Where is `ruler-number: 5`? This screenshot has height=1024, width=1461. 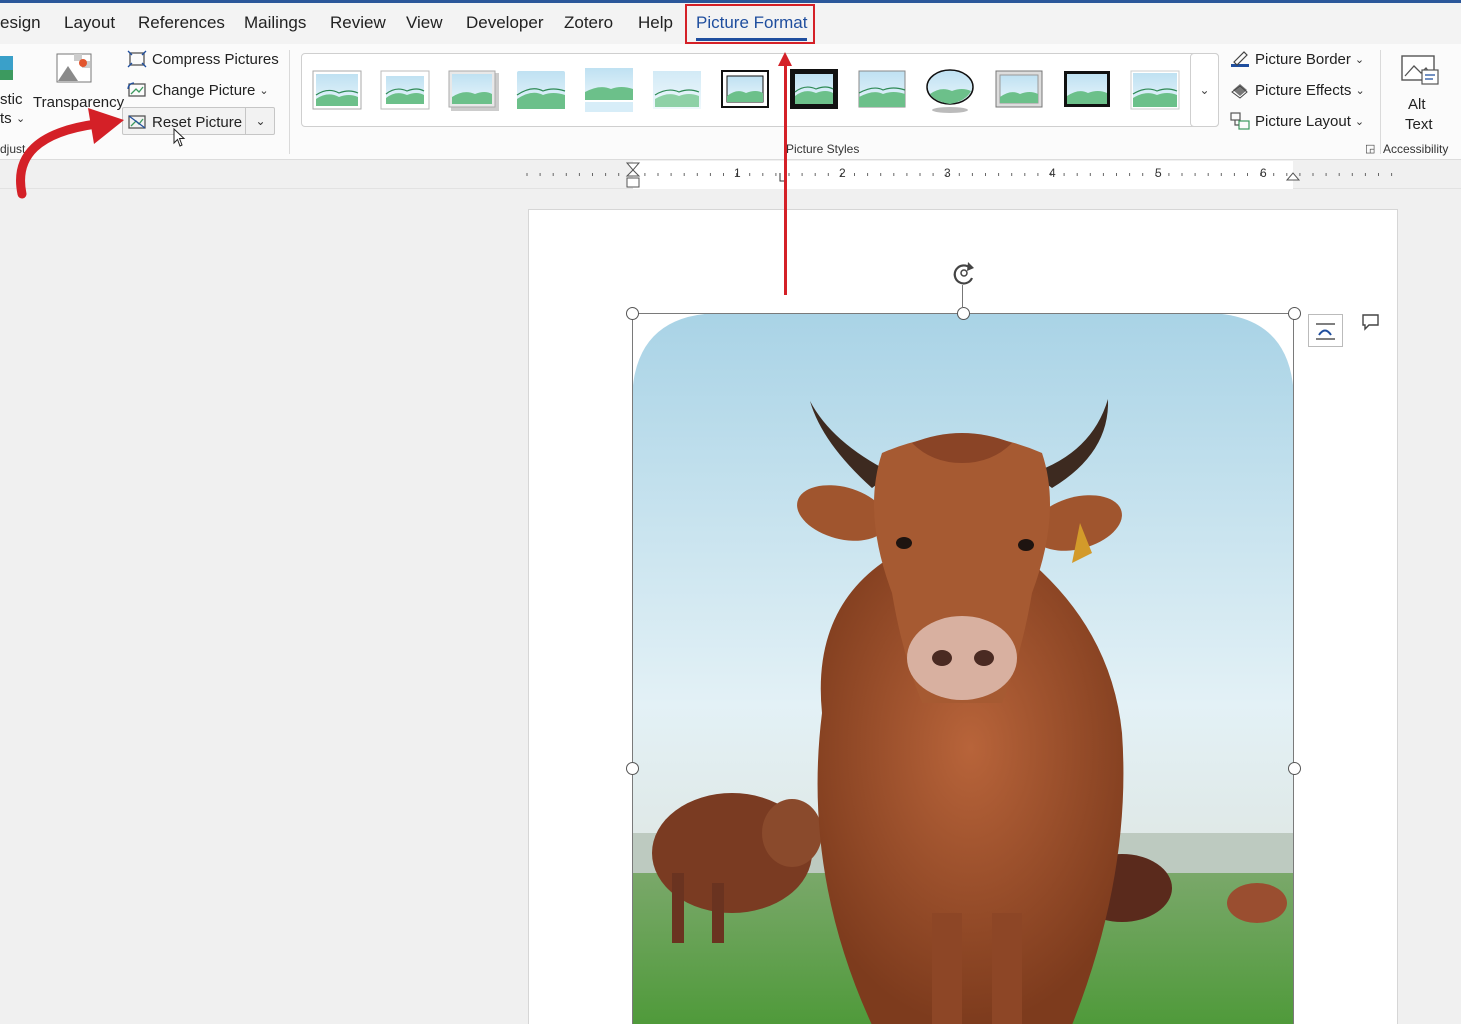
ruler-number: 5 is located at coordinates (1158, 173).